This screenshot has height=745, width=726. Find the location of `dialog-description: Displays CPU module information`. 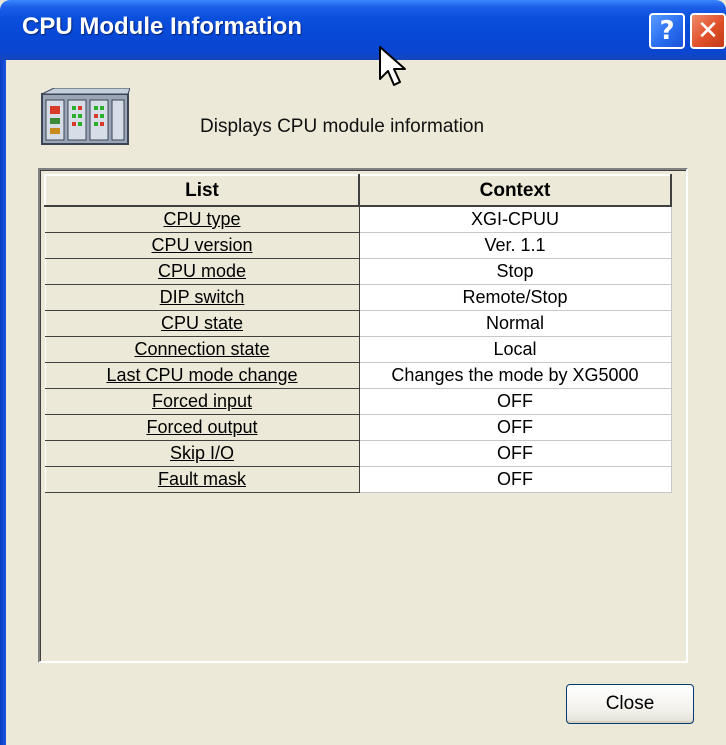

dialog-description: Displays CPU module information is located at coordinates (342, 126).